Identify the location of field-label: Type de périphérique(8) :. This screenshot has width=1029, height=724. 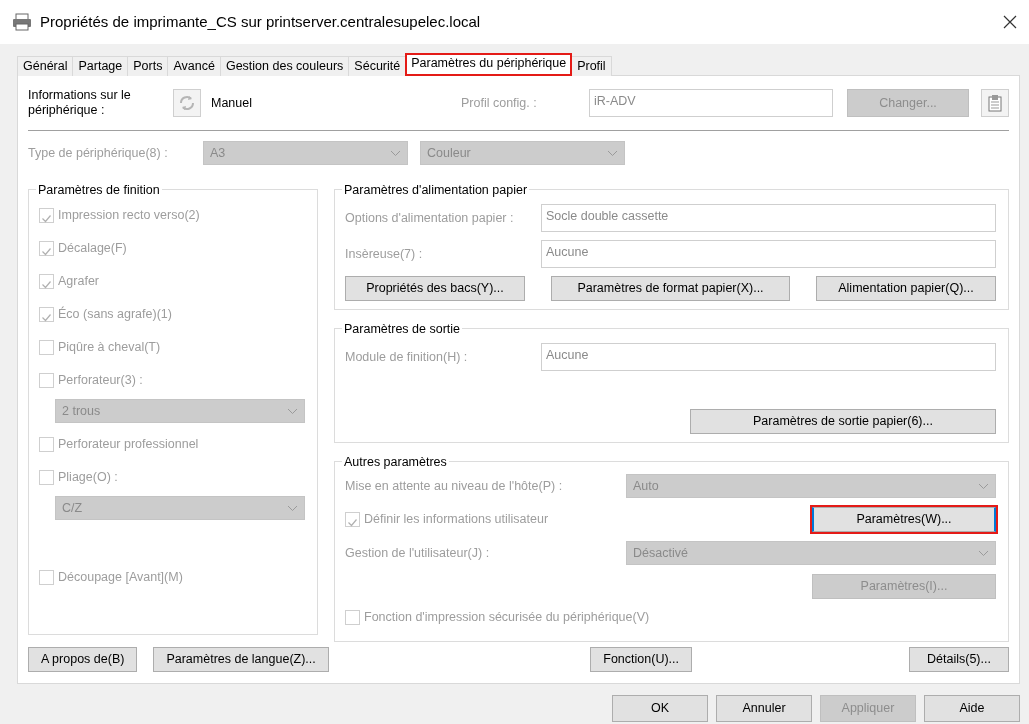
(98, 153).